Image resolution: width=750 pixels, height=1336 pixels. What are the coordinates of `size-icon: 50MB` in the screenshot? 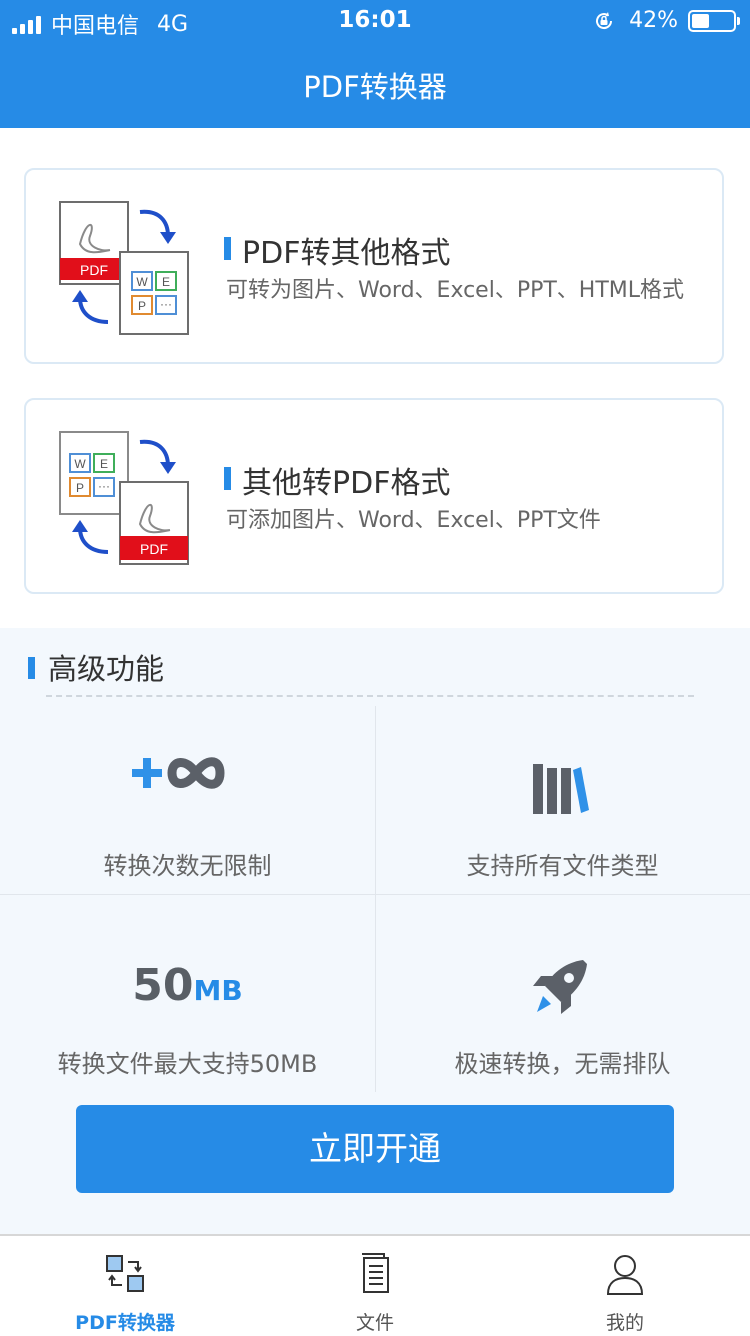 It's located at (187, 985).